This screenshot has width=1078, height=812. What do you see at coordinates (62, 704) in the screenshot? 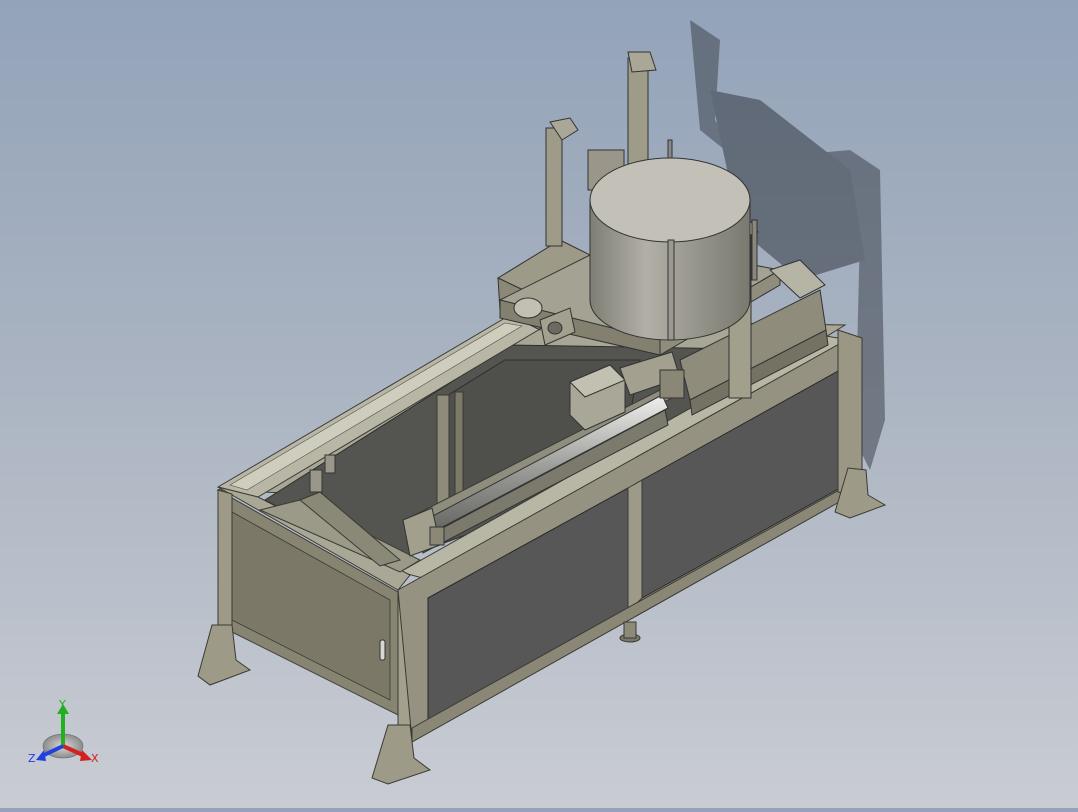
I see `y-axis-label: Y` at bounding box center [62, 704].